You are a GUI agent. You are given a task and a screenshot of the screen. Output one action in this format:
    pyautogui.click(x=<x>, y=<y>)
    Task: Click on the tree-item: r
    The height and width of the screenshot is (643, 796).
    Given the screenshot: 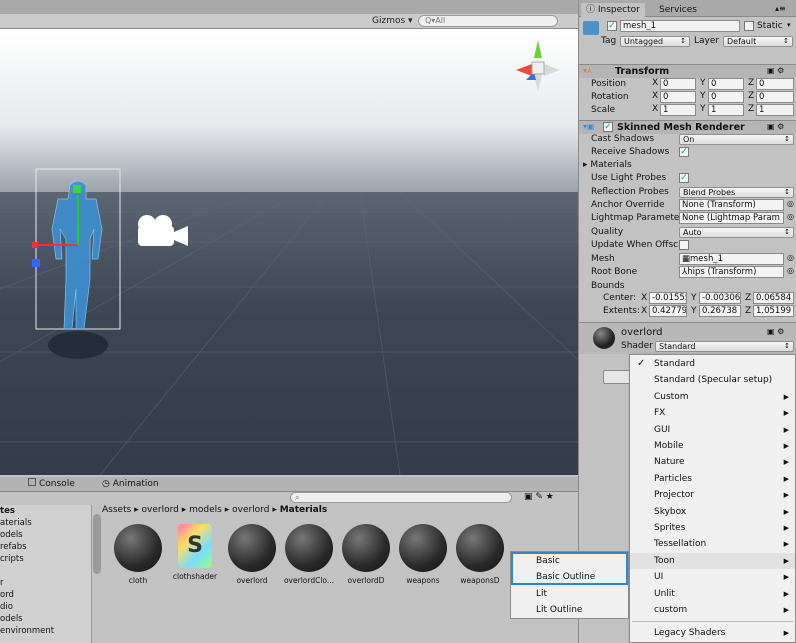 What is the action you would take?
    pyautogui.click(x=45, y=583)
    